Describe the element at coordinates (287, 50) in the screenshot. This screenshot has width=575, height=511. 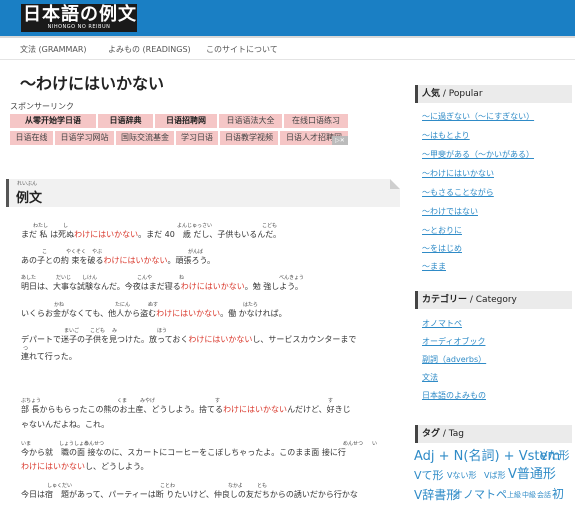
I see `main-nav: 文法 (GRAMMAR) よみもの (READINGS) このサイトについて` at that location.